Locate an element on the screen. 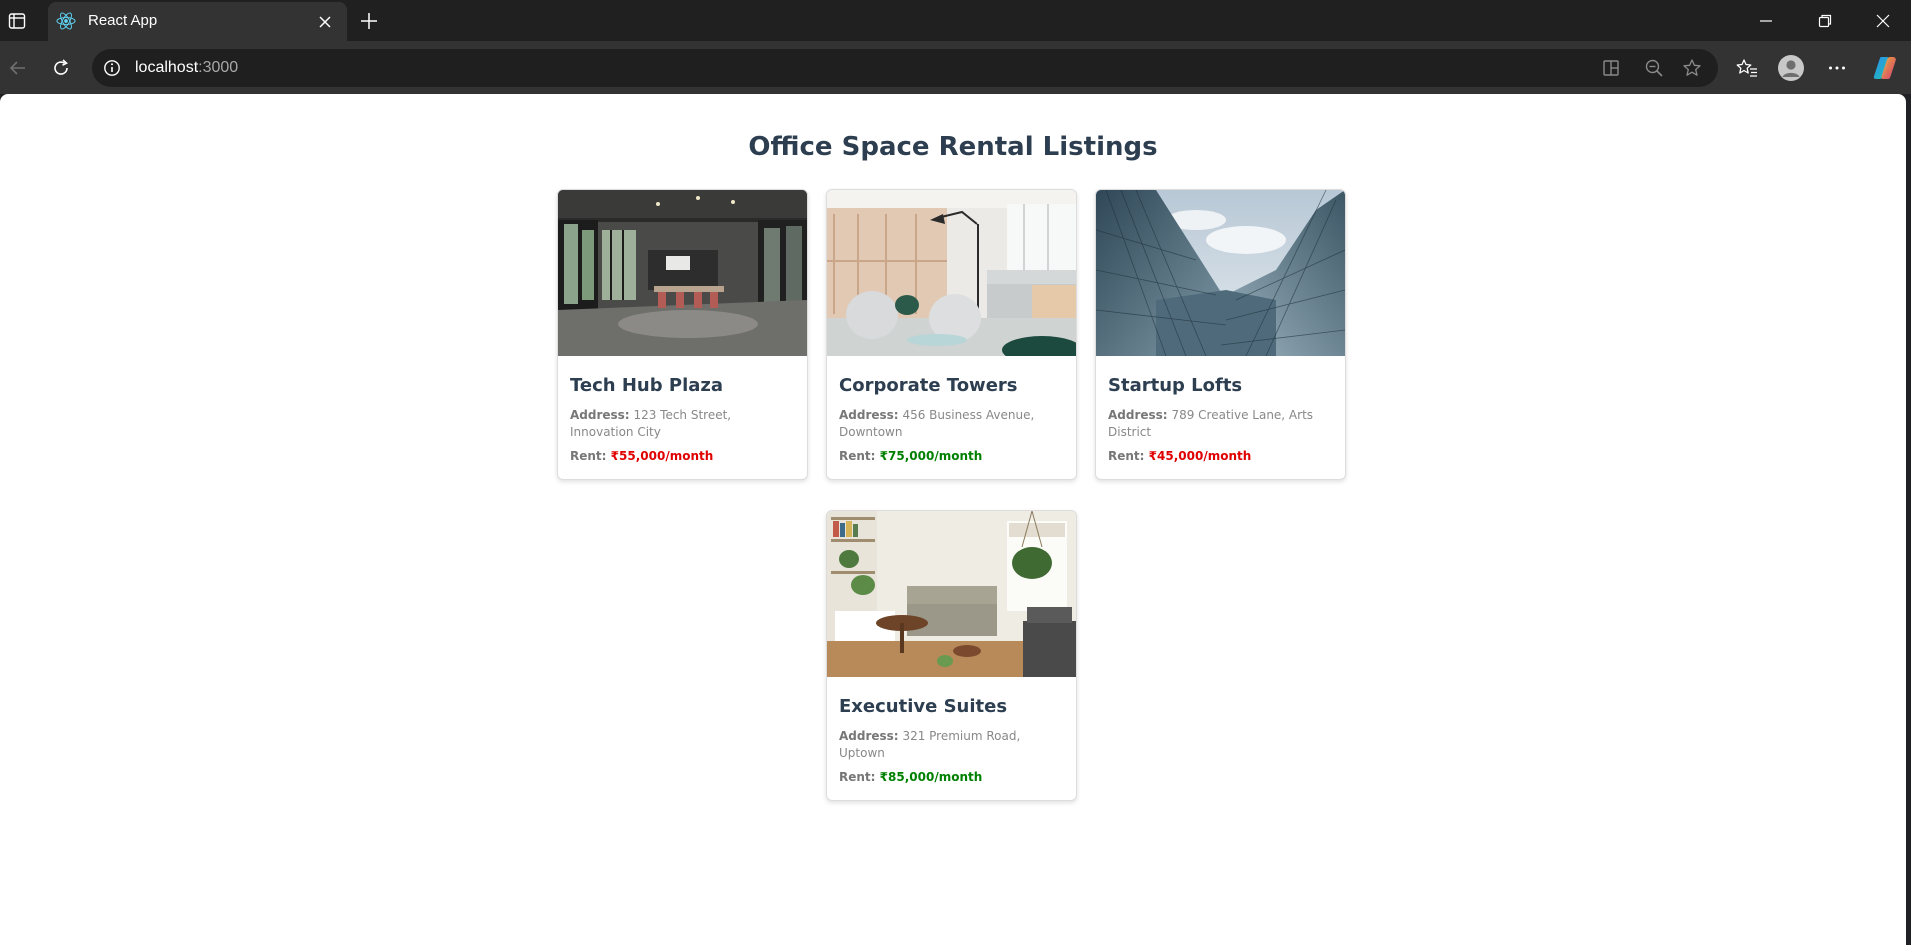  restore-icon is located at coordinates (1825, 20).